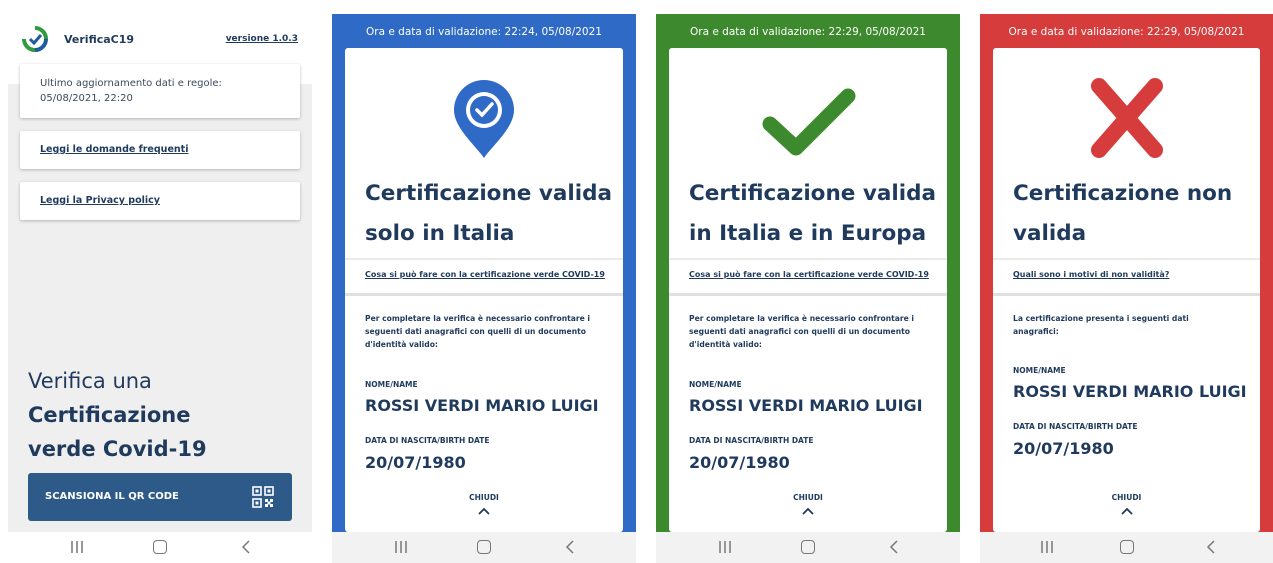 The image size is (1273, 563). I want to click on last-update-label: Ultimo aggiornamento dati e regole:, so click(131, 83).